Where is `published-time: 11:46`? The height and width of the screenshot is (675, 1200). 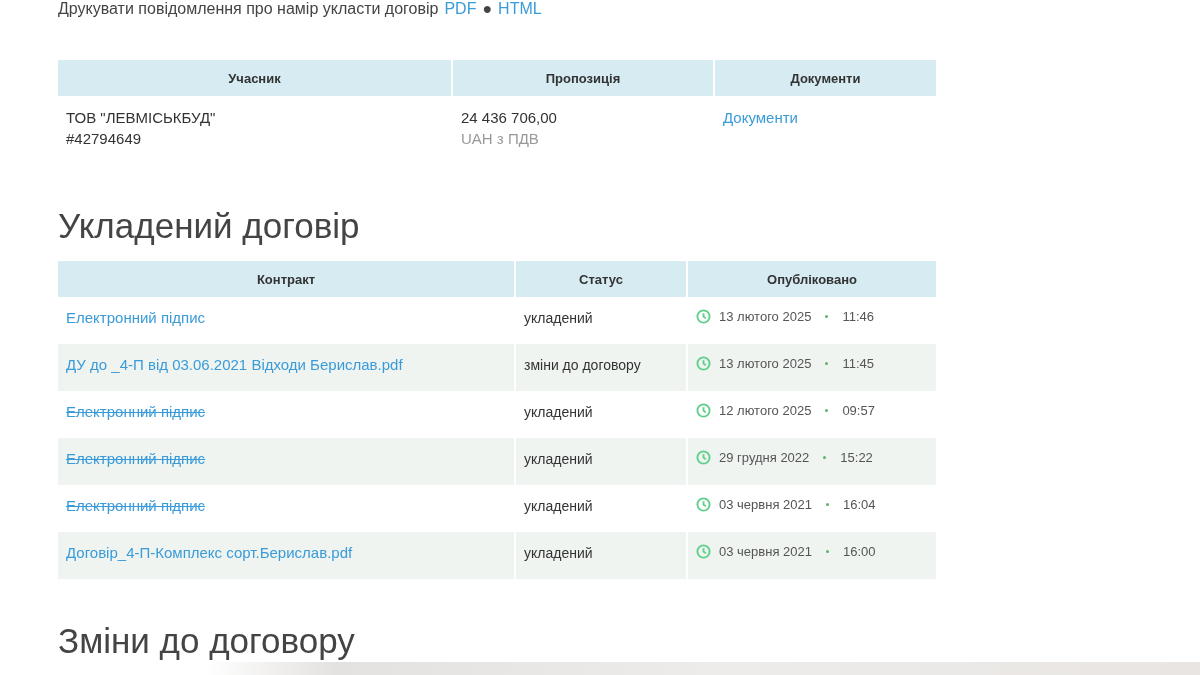
published-time: 11:46 is located at coordinates (858, 316).